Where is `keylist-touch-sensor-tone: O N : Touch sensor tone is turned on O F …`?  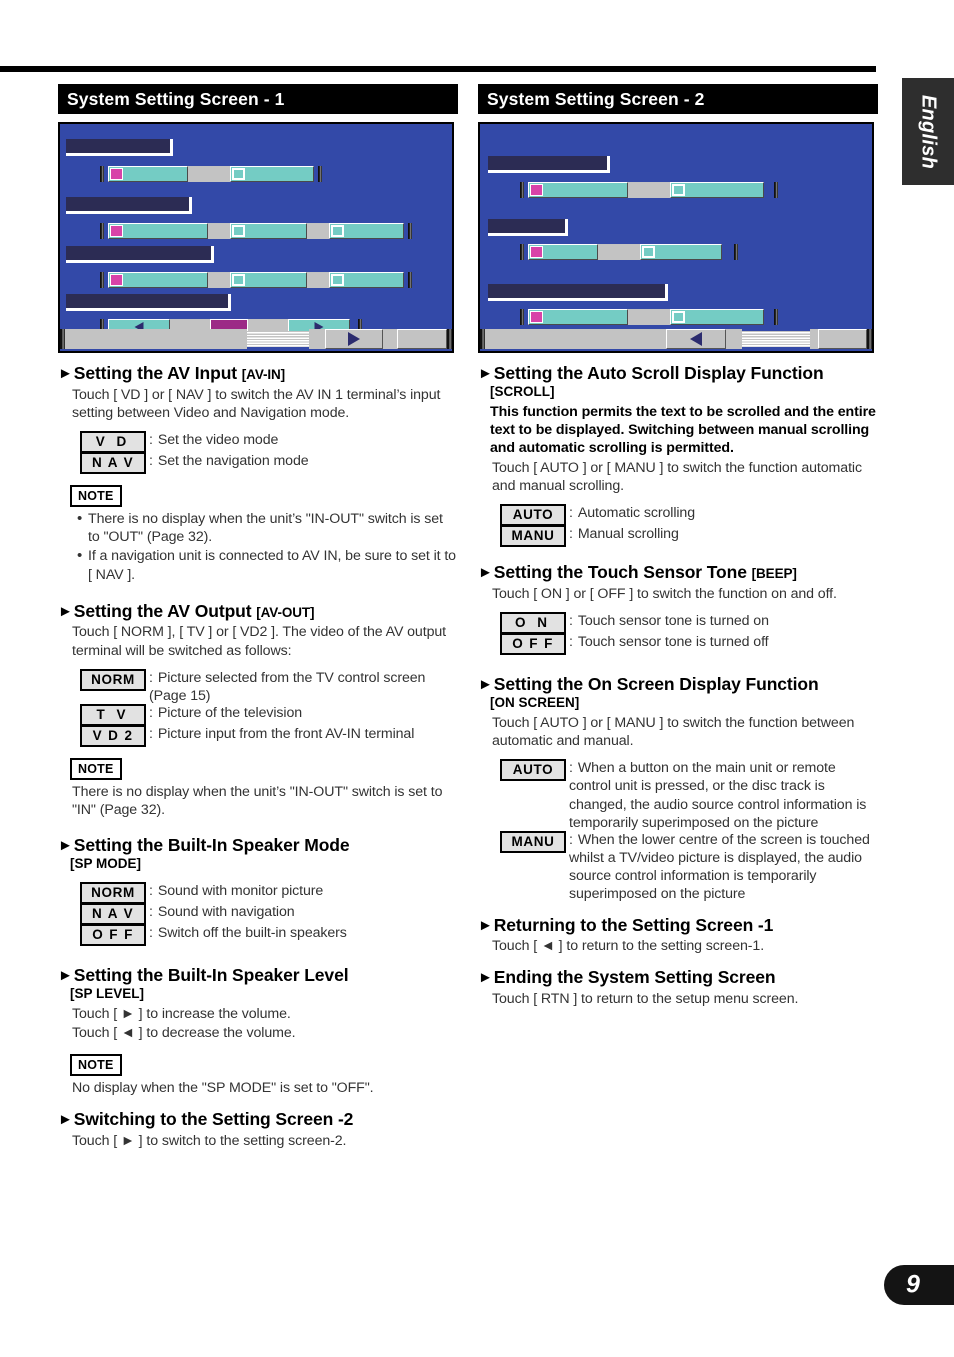 keylist-touch-sensor-tone: O N : Touch sensor tone is turned on O F … is located at coordinates (689, 634).